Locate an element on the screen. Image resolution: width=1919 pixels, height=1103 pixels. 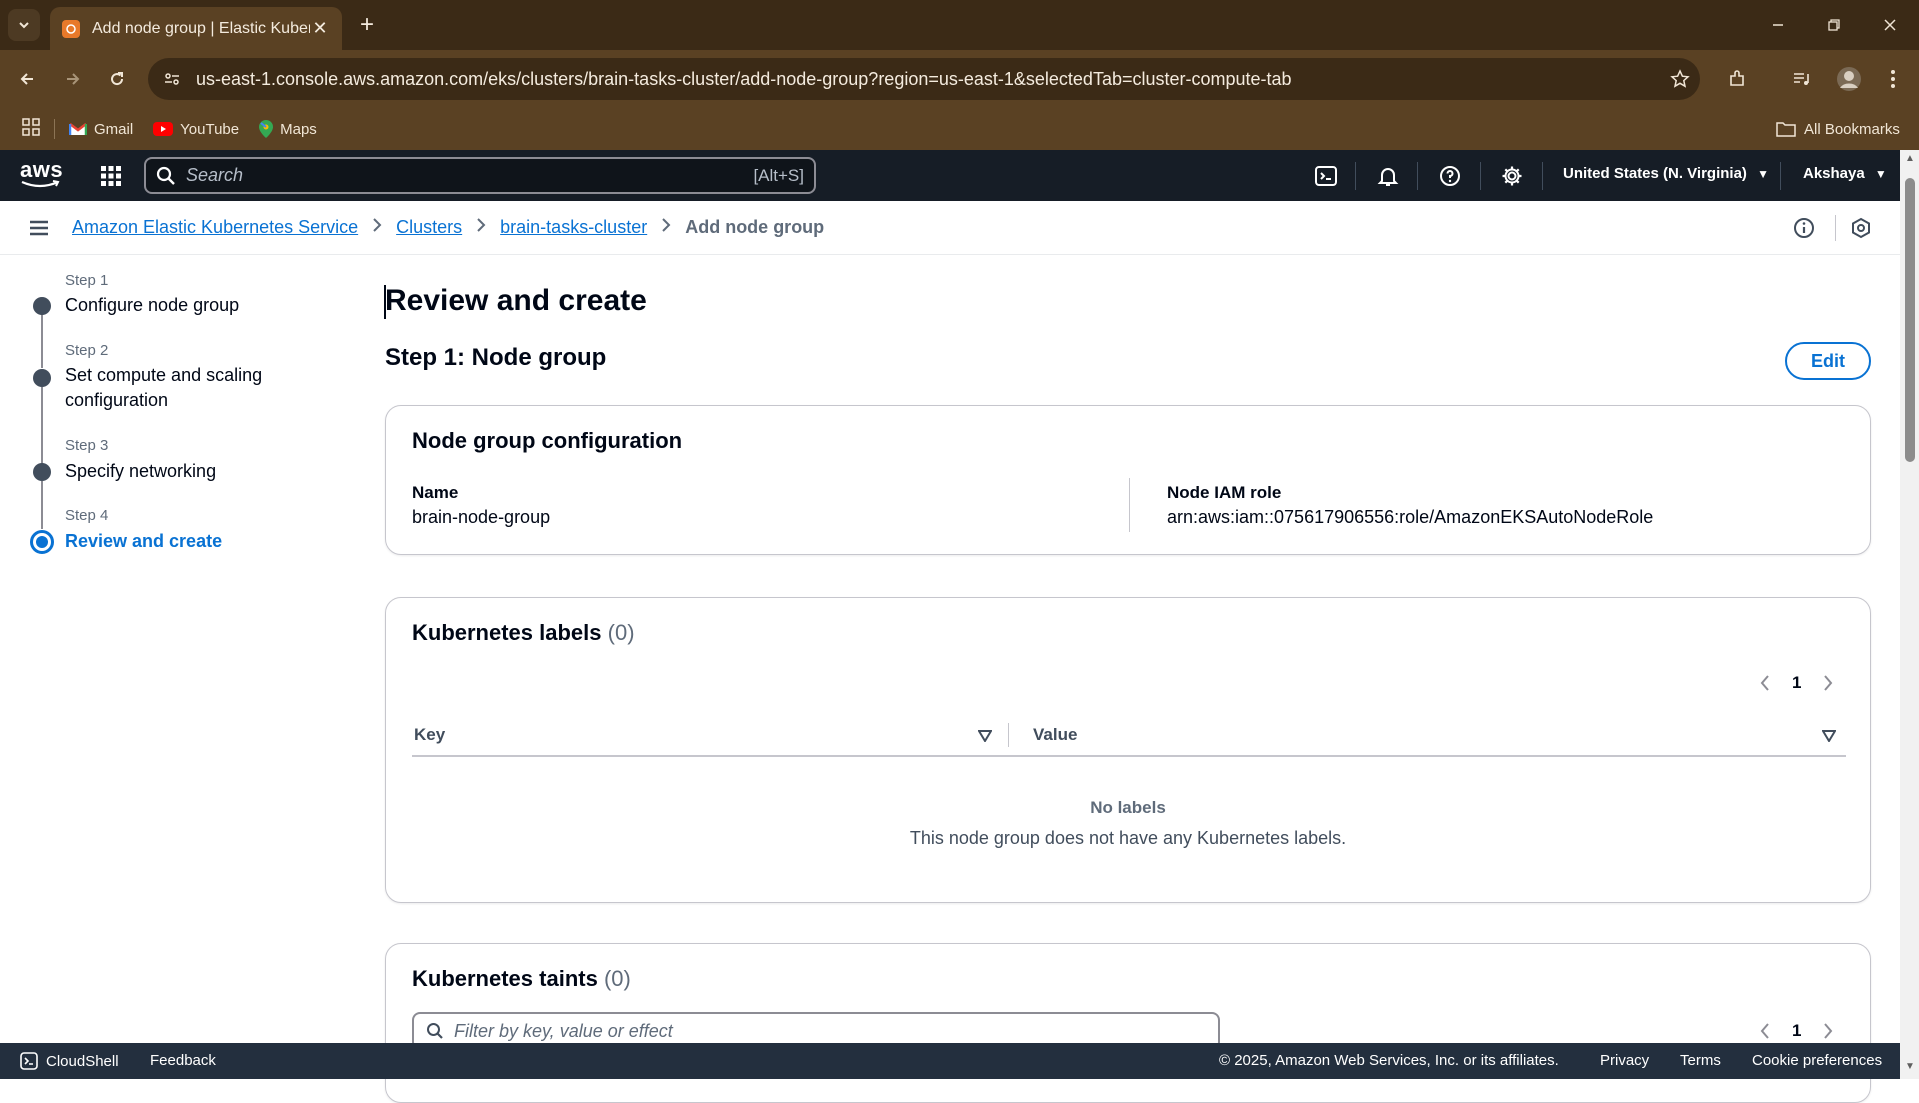
step-indicator-active is located at coordinates (42, 542).